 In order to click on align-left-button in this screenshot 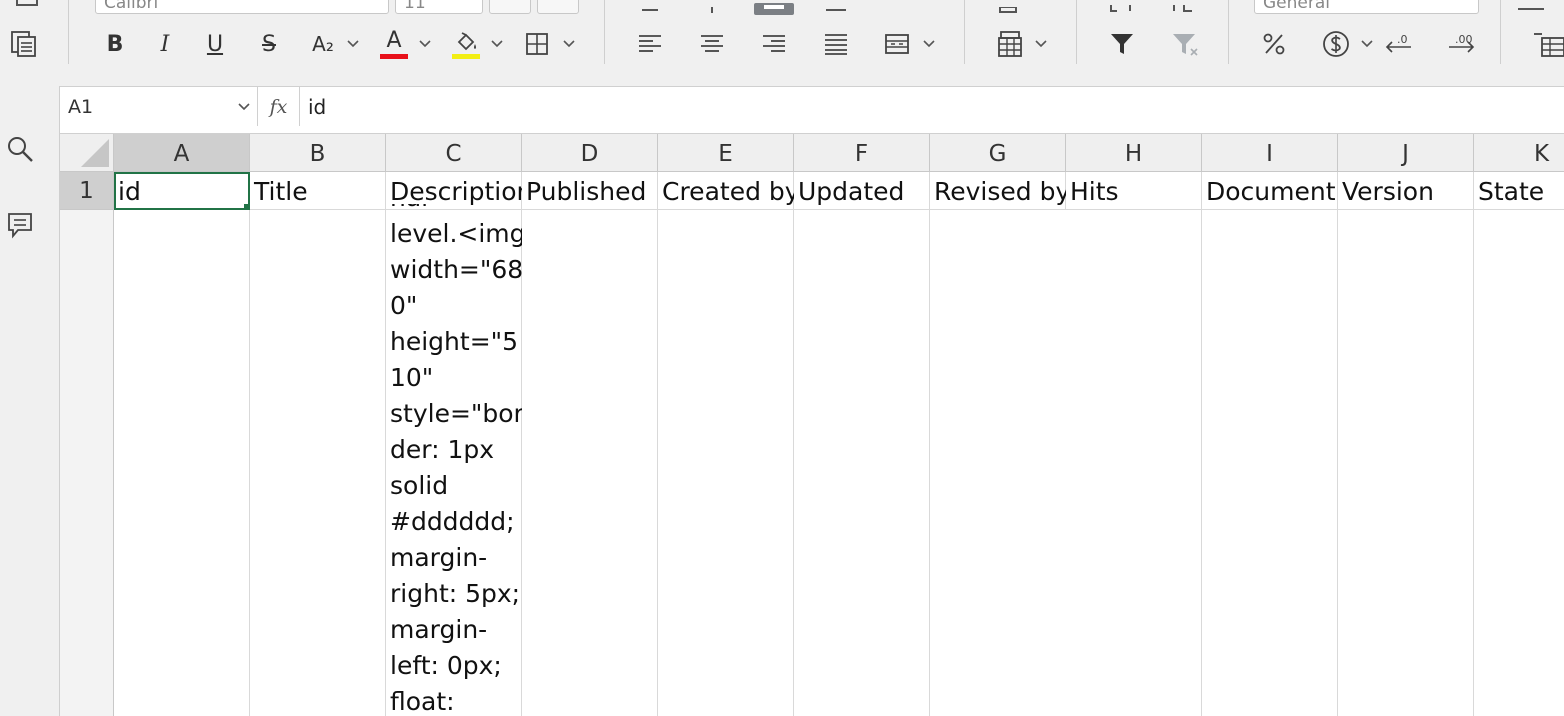, I will do `click(650, 44)`.